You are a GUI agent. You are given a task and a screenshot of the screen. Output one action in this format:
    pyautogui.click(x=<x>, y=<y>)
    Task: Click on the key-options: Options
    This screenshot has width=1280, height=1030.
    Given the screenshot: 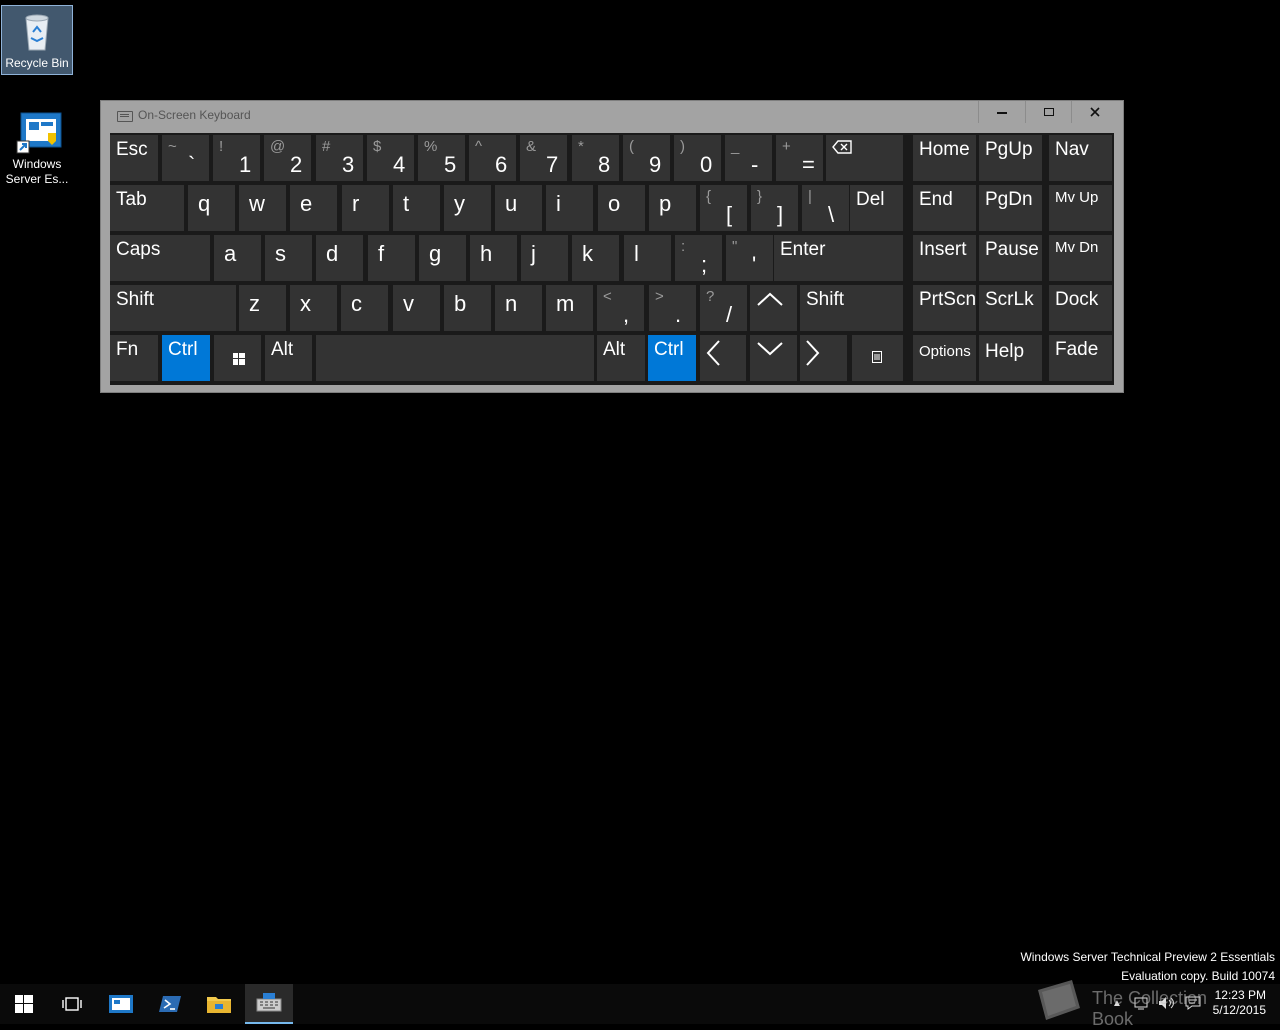 What is the action you would take?
    pyautogui.click(x=944, y=358)
    